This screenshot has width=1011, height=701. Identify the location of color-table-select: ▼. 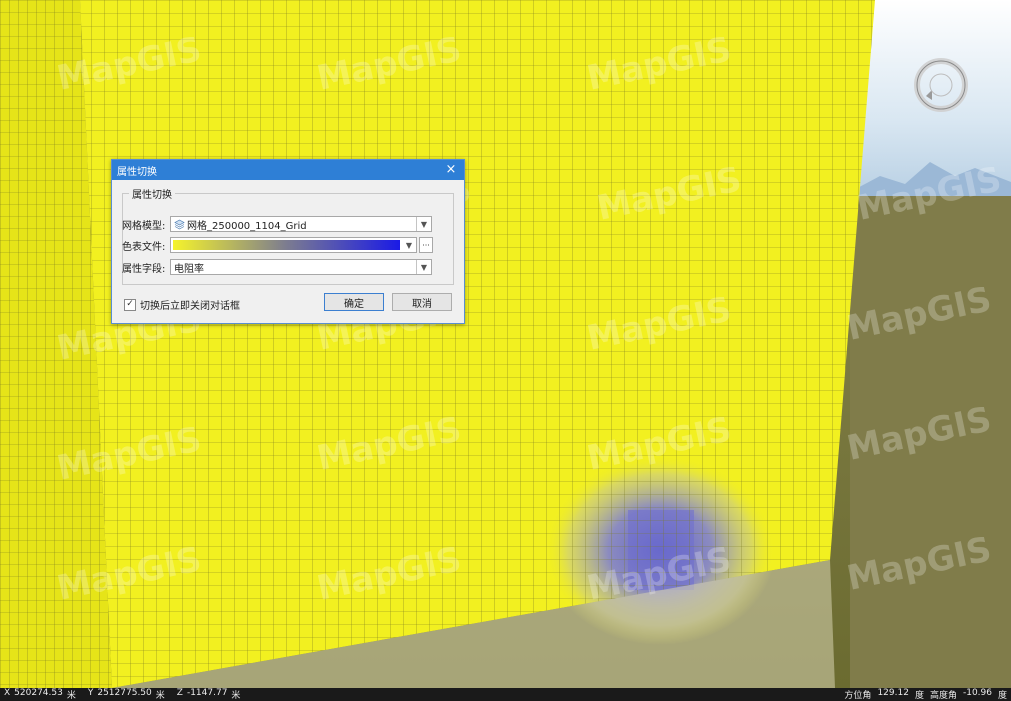
(293, 245).